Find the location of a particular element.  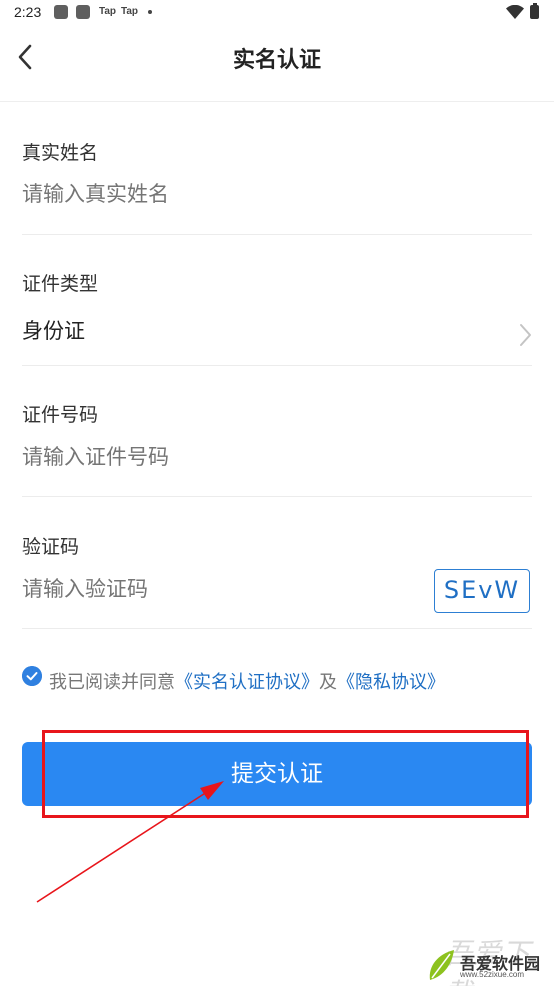

leaf-logo-icon is located at coordinates (441, 965).